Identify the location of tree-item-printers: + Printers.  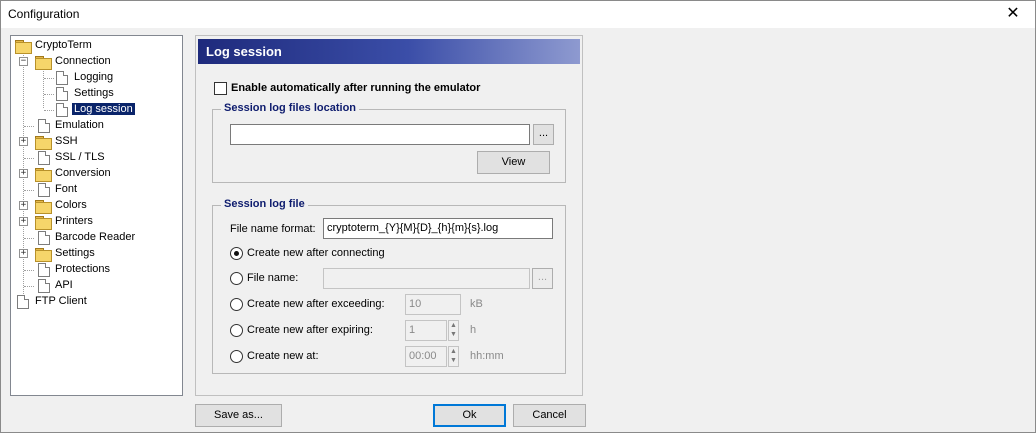
(97, 222).